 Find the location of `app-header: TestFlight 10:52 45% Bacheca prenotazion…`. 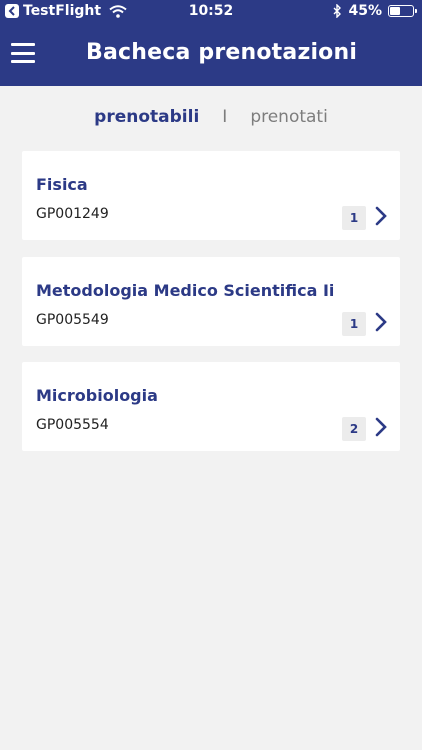

app-header: TestFlight 10:52 45% Bacheca prenotazion… is located at coordinates (211, 43).